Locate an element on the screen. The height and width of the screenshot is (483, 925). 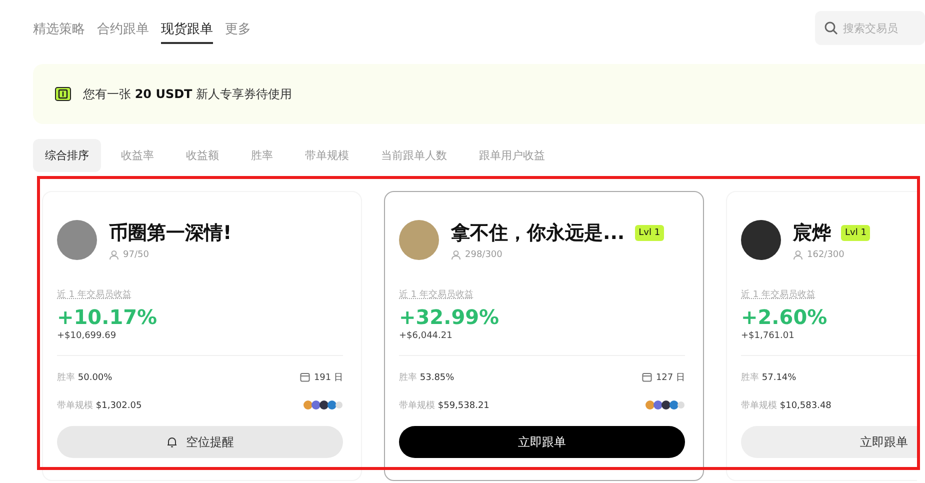
follow-scale: 带单规模 $1,302.05 is located at coordinates (99, 406).